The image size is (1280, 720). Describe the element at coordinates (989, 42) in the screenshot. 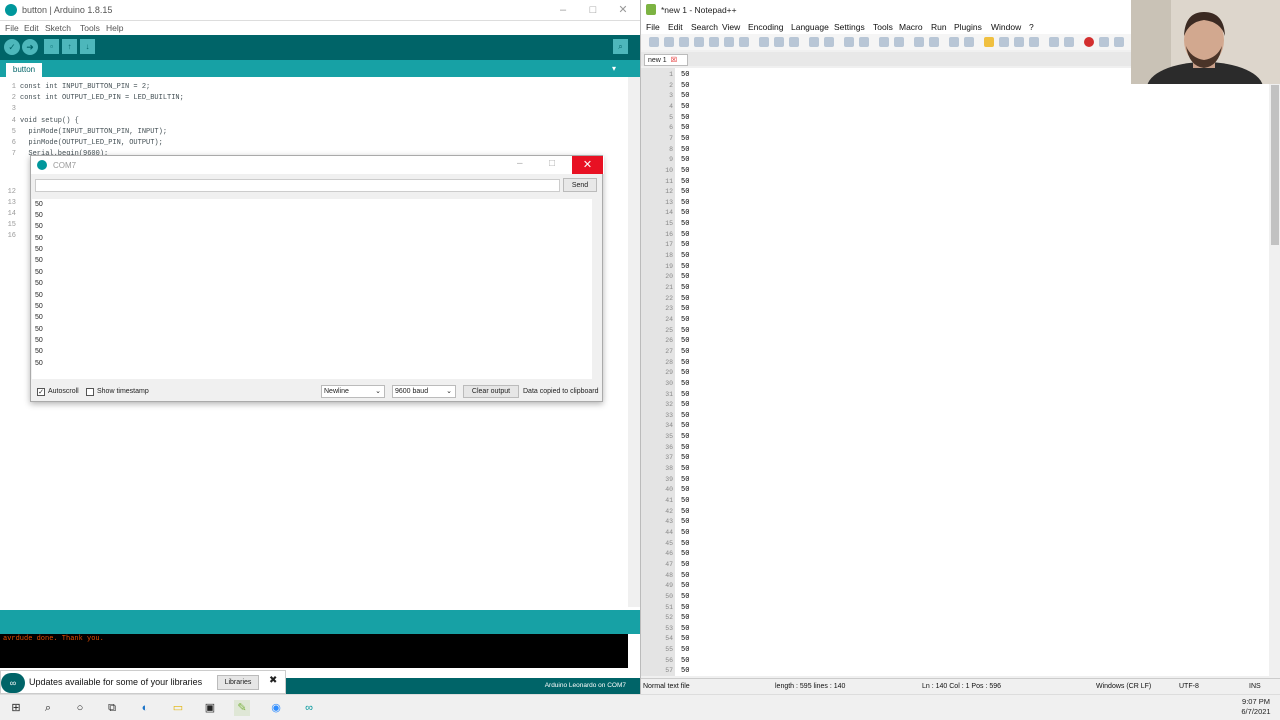

I see `indent-guide-icon` at that location.